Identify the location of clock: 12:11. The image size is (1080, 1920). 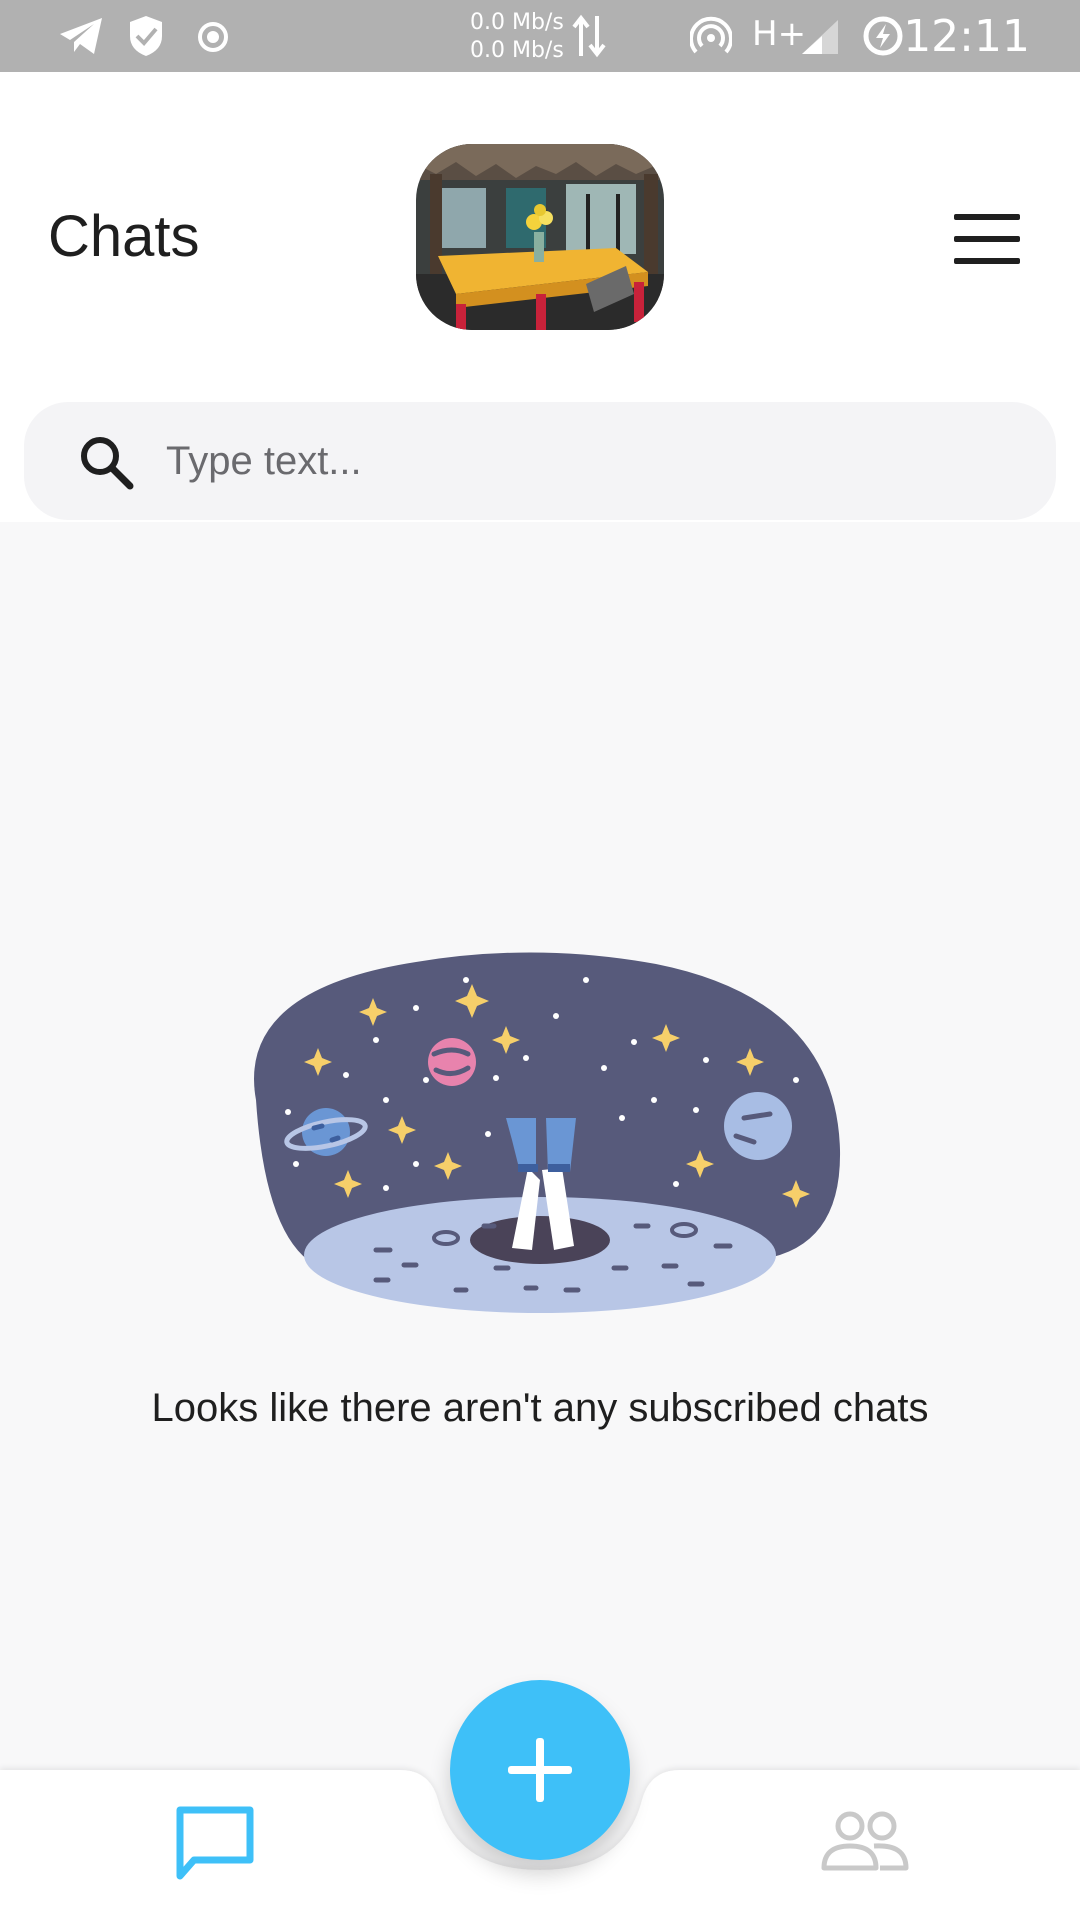
(966, 36).